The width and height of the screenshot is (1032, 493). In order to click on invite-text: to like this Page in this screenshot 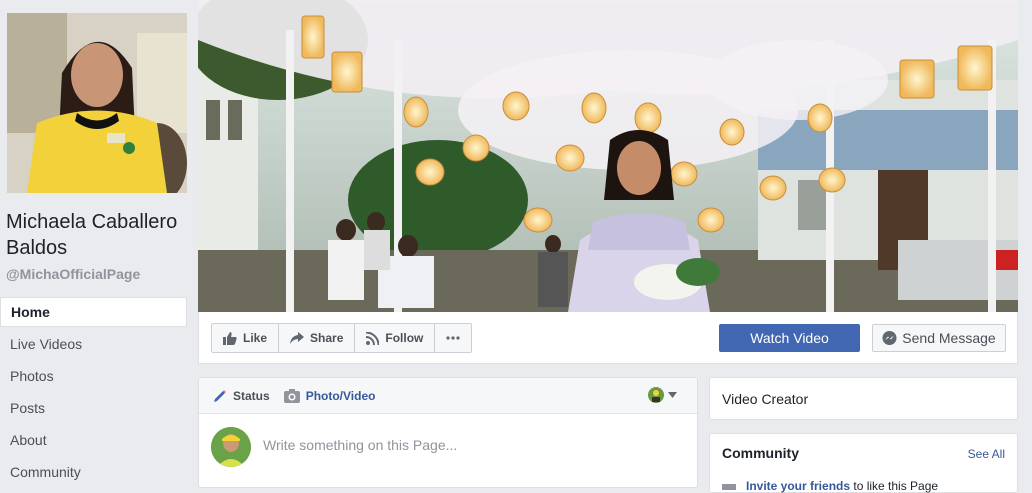, I will do `click(894, 486)`.